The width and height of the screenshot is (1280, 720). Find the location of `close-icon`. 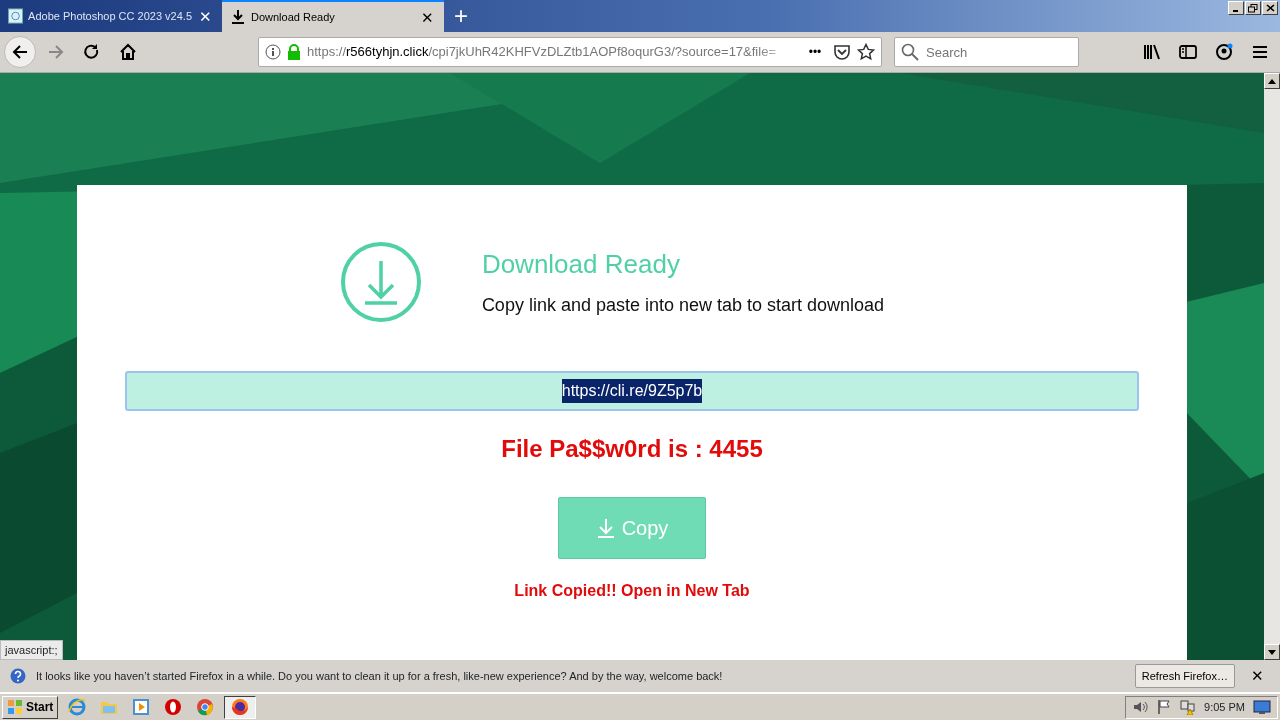

close-icon is located at coordinates (1270, 8).